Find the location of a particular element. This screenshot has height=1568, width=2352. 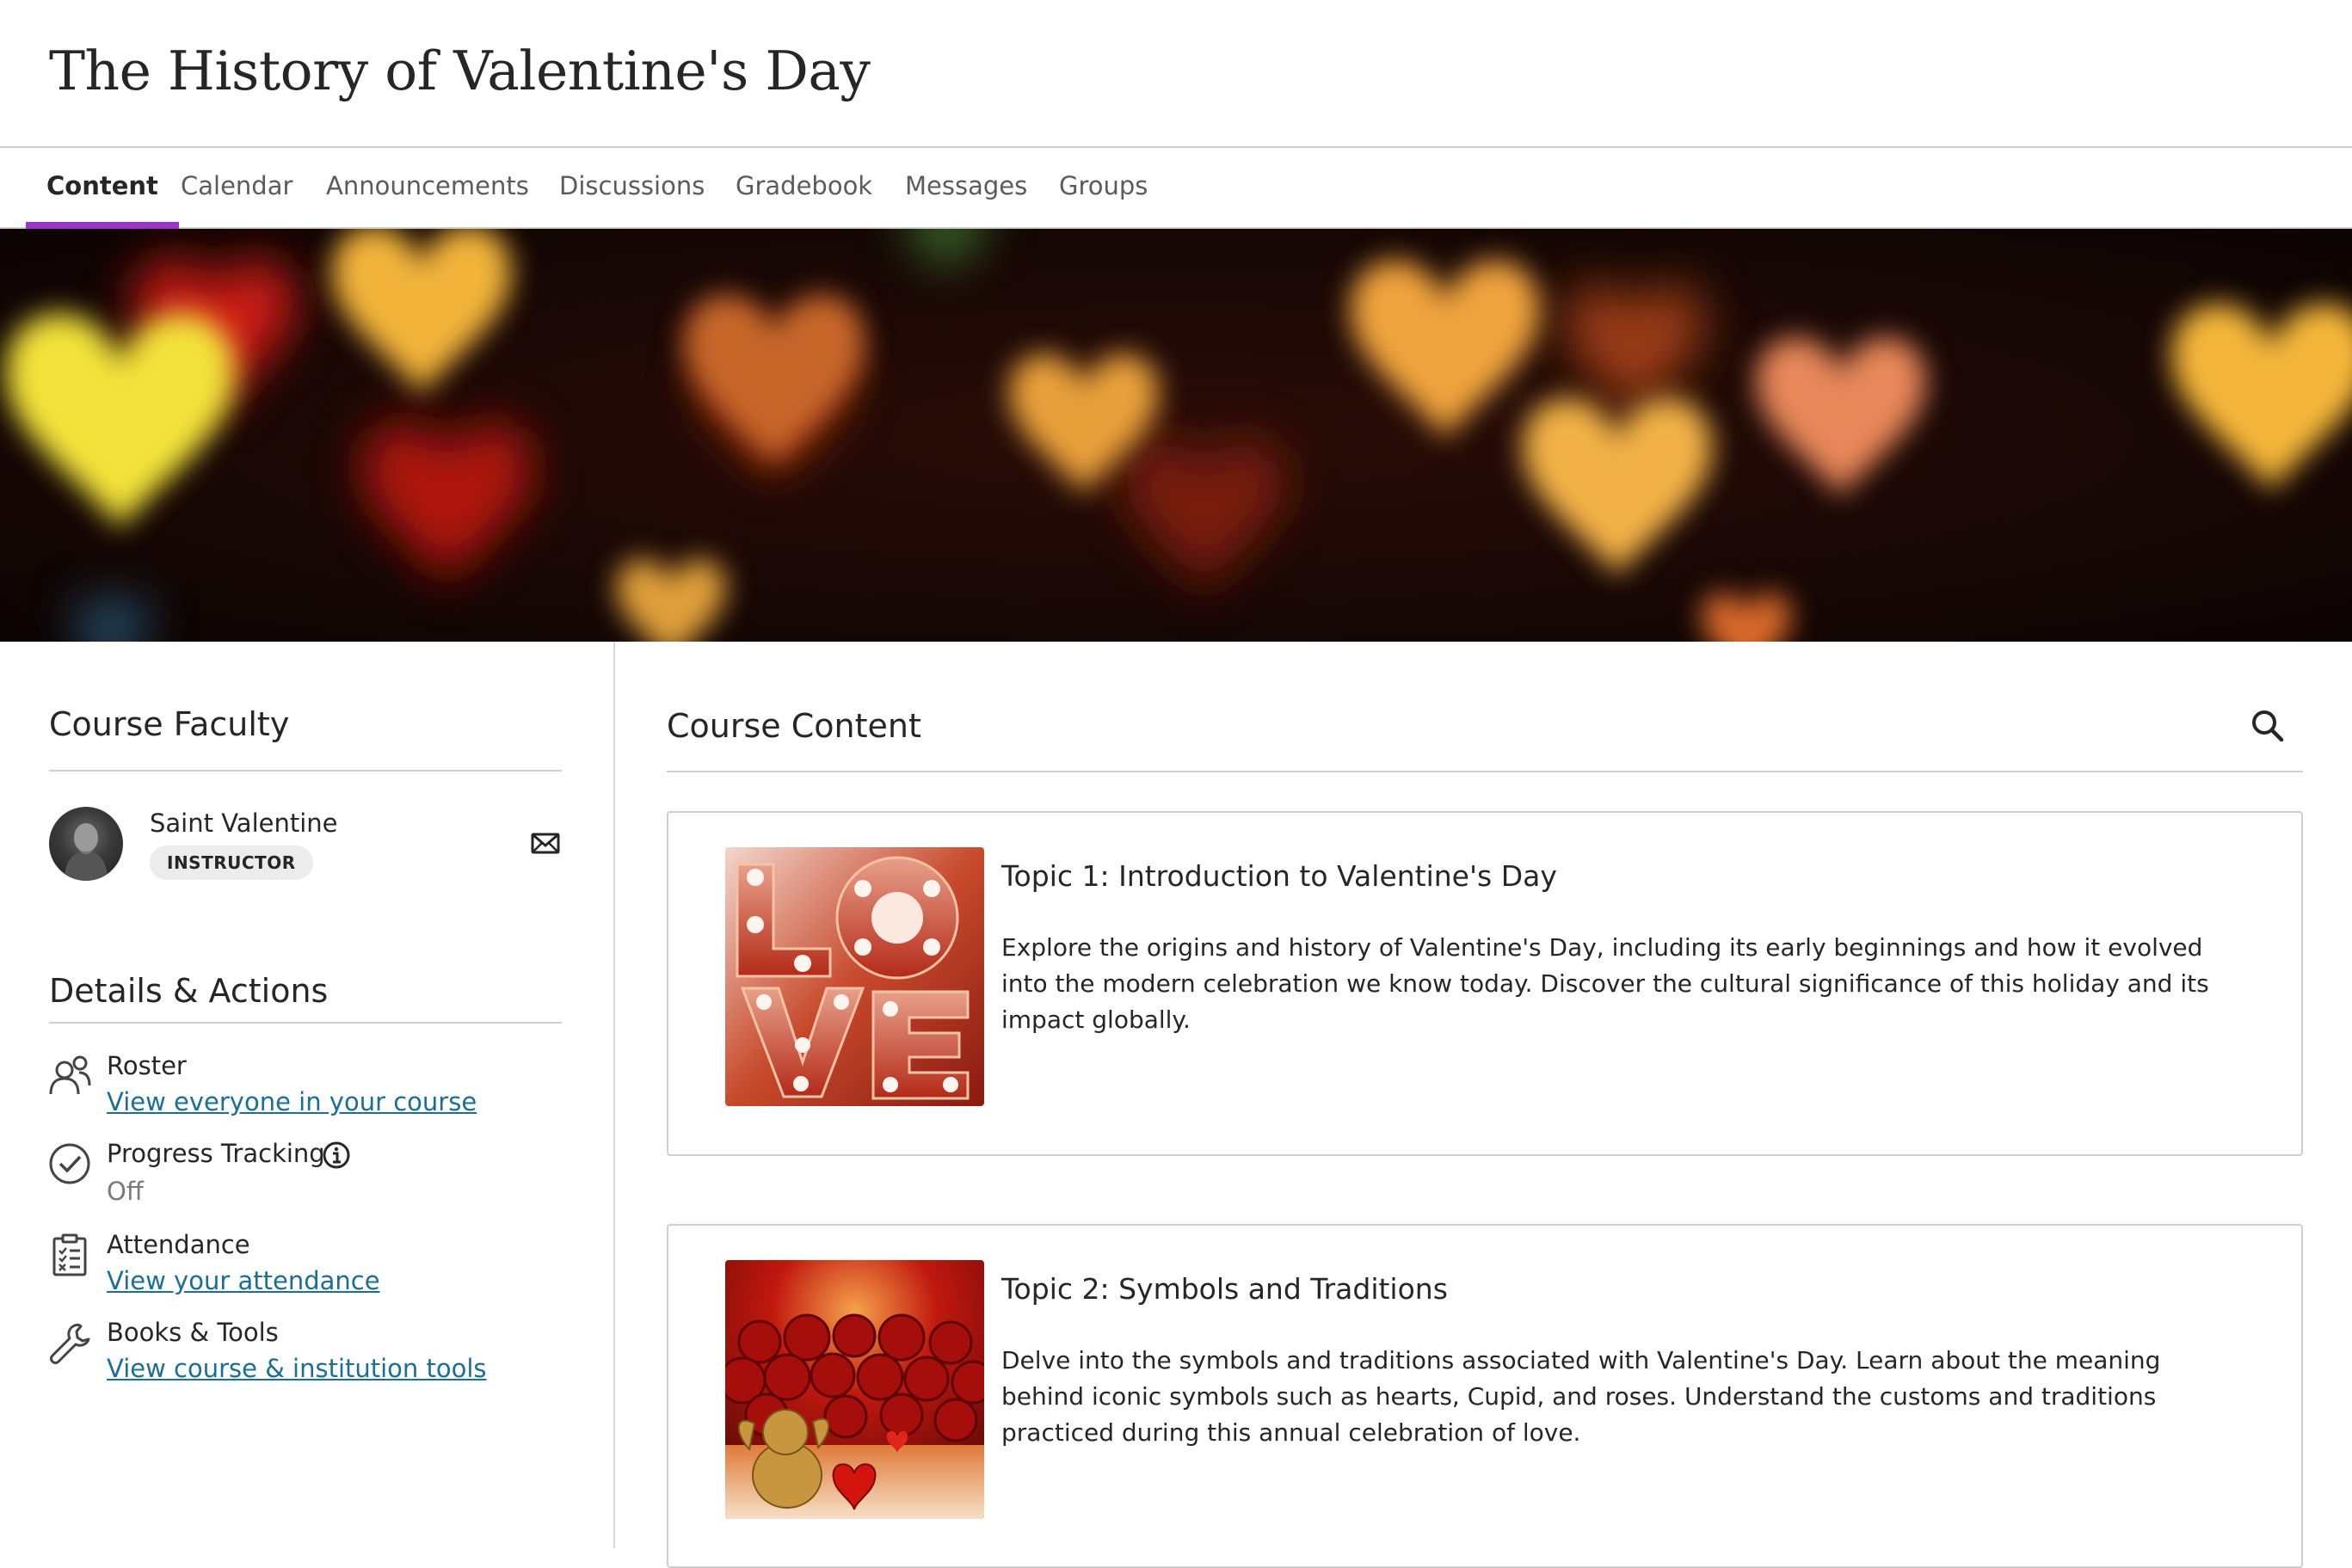

content-item-title: Topic 2: Symbols and Traditions is located at coordinates (1224, 1289).